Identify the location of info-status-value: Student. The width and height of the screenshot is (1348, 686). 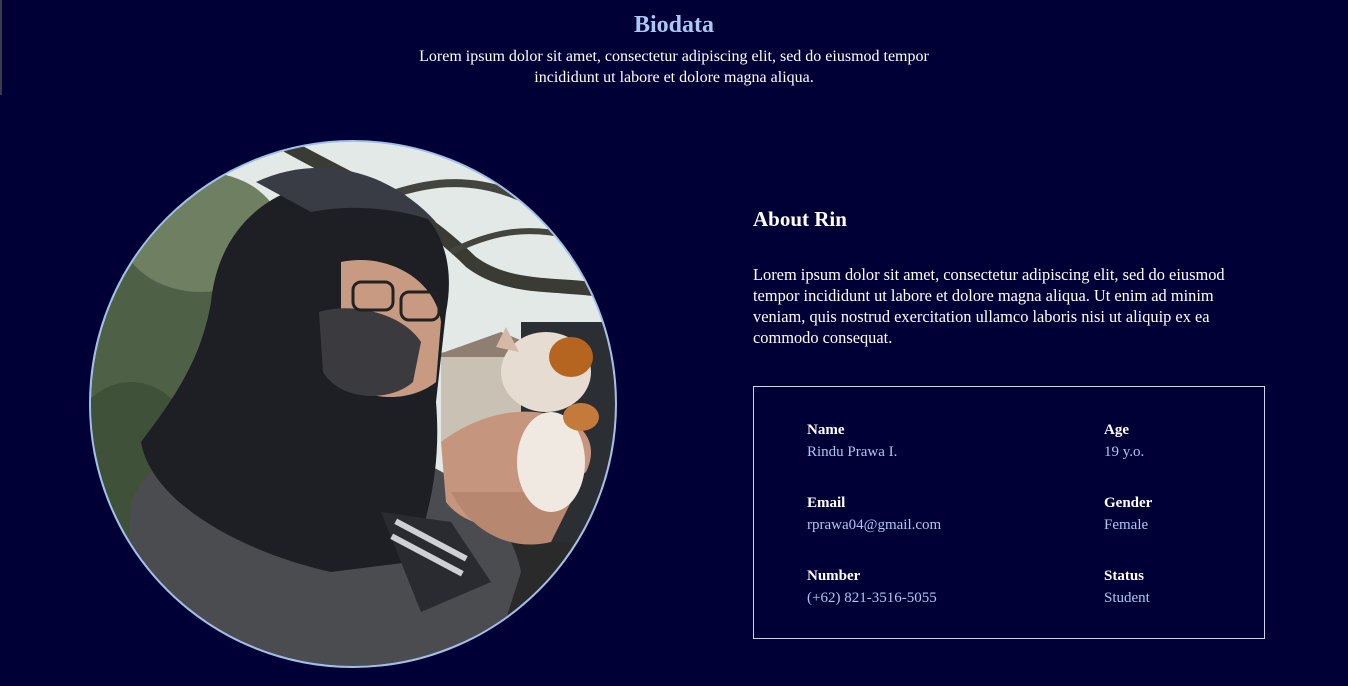
(1127, 598).